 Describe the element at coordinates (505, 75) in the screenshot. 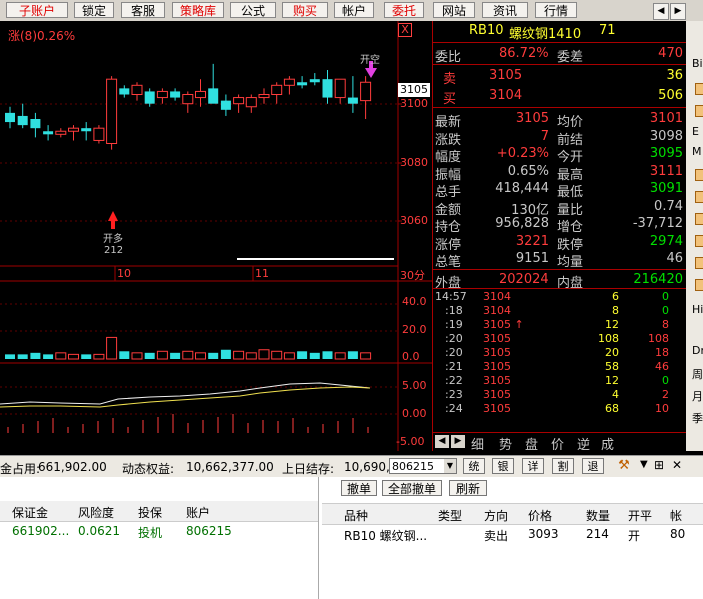

I see `sell-price: 3105` at that location.